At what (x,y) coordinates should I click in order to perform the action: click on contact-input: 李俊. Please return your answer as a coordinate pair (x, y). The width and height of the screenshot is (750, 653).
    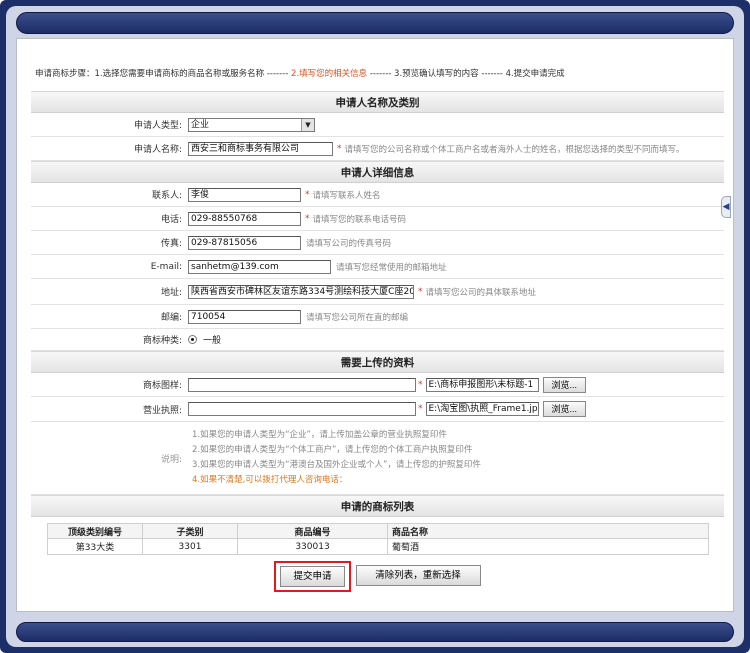
    Looking at the image, I should click on (244, 194).